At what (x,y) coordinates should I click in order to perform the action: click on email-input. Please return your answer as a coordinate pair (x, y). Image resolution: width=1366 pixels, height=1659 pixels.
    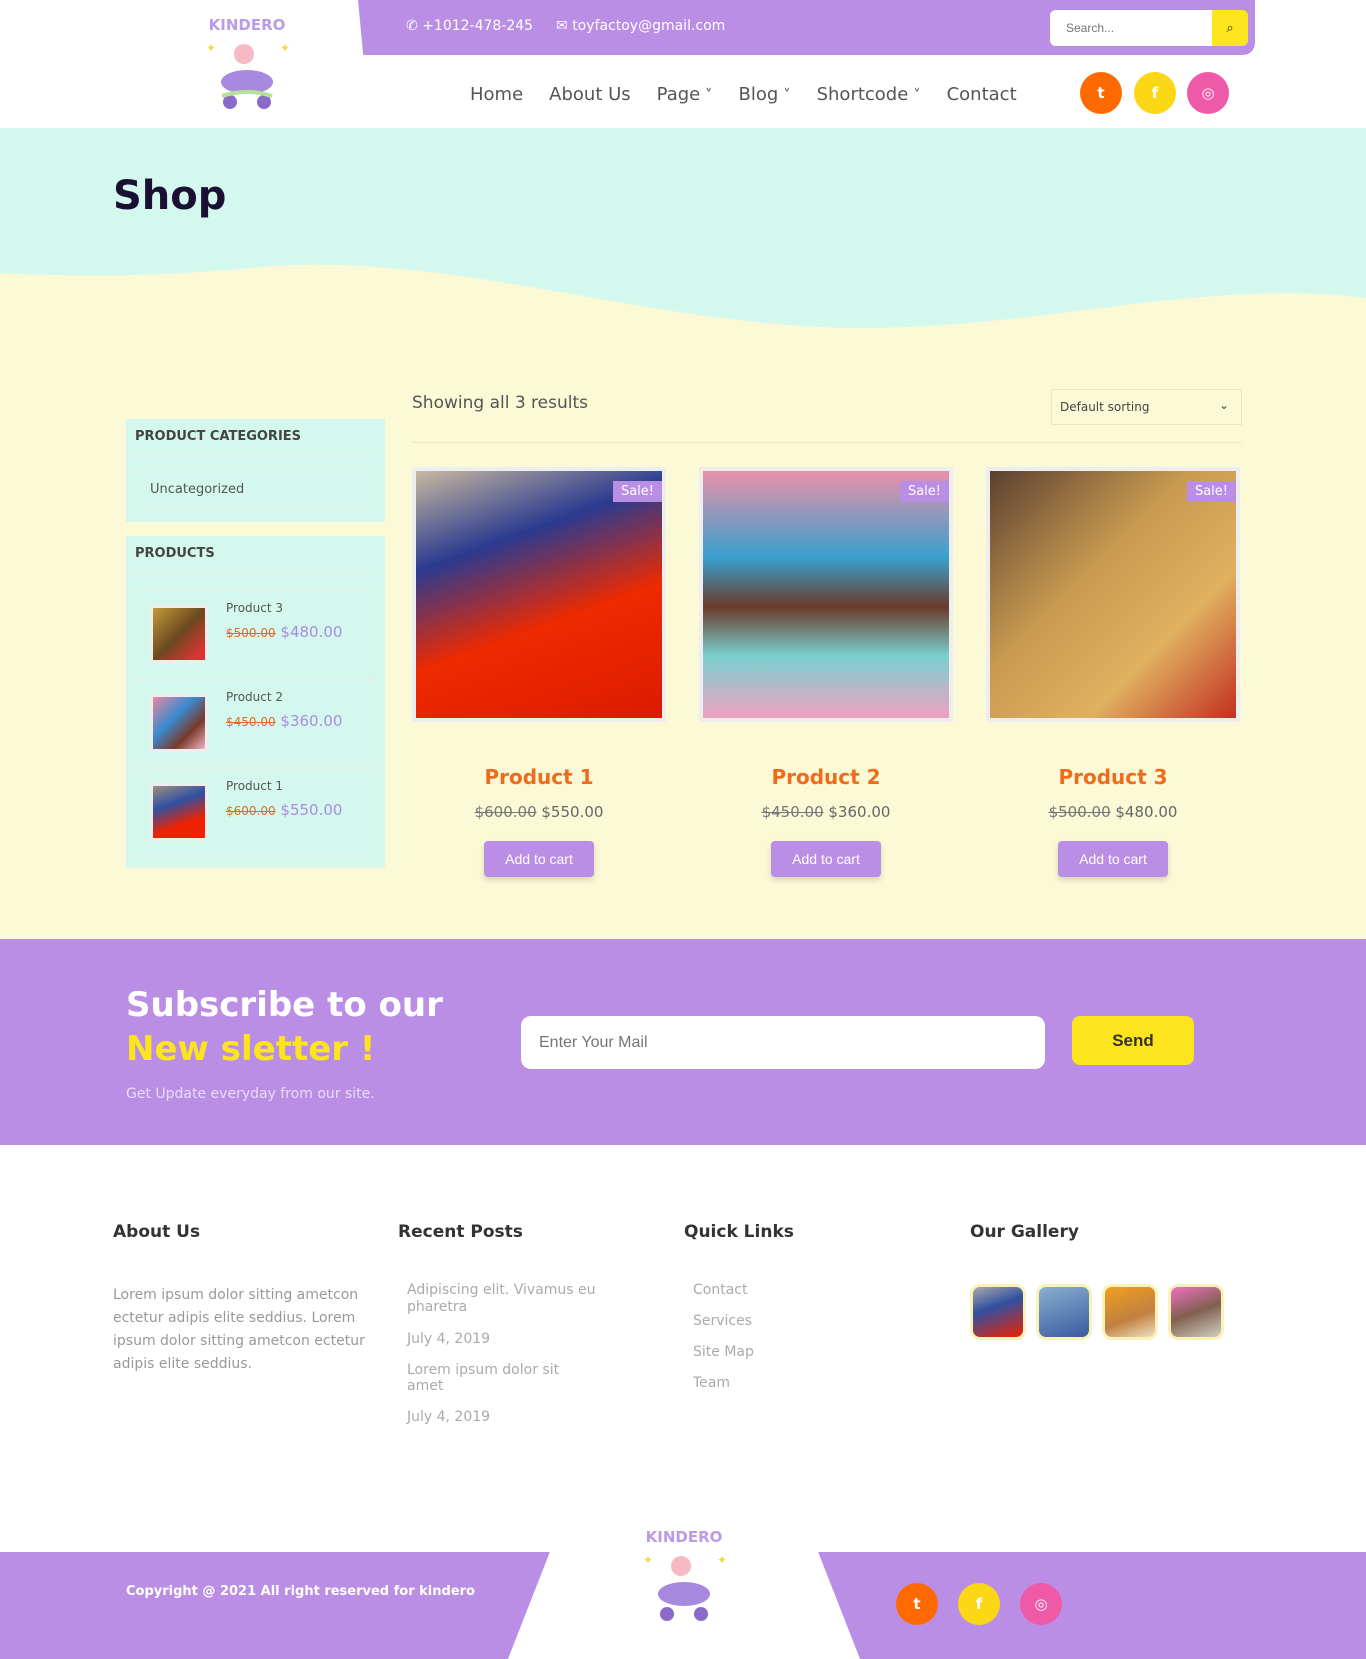
    Looking at the image, I should click on (783, 1042).